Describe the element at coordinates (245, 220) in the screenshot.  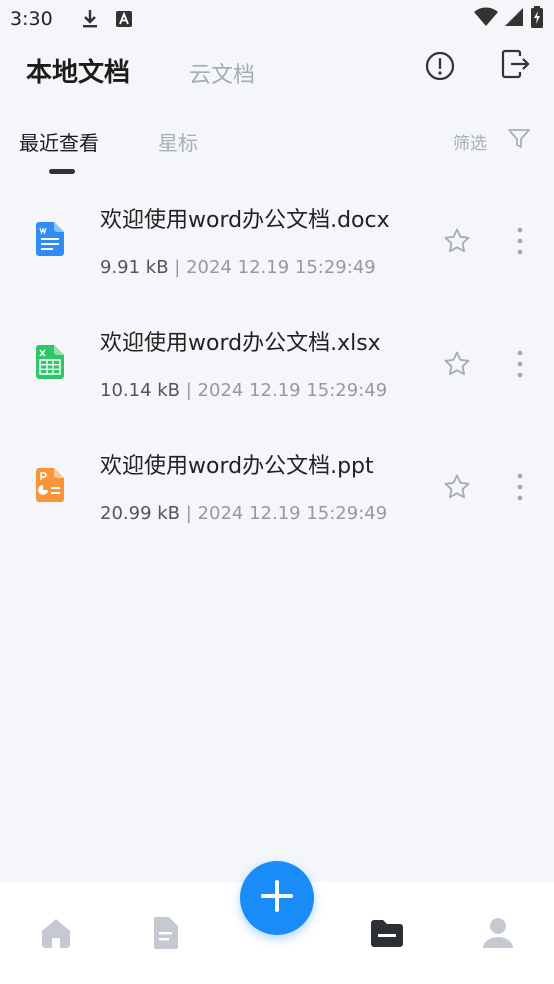
I see `file-name: 欢迎使用word办公文档.docx` at that location.